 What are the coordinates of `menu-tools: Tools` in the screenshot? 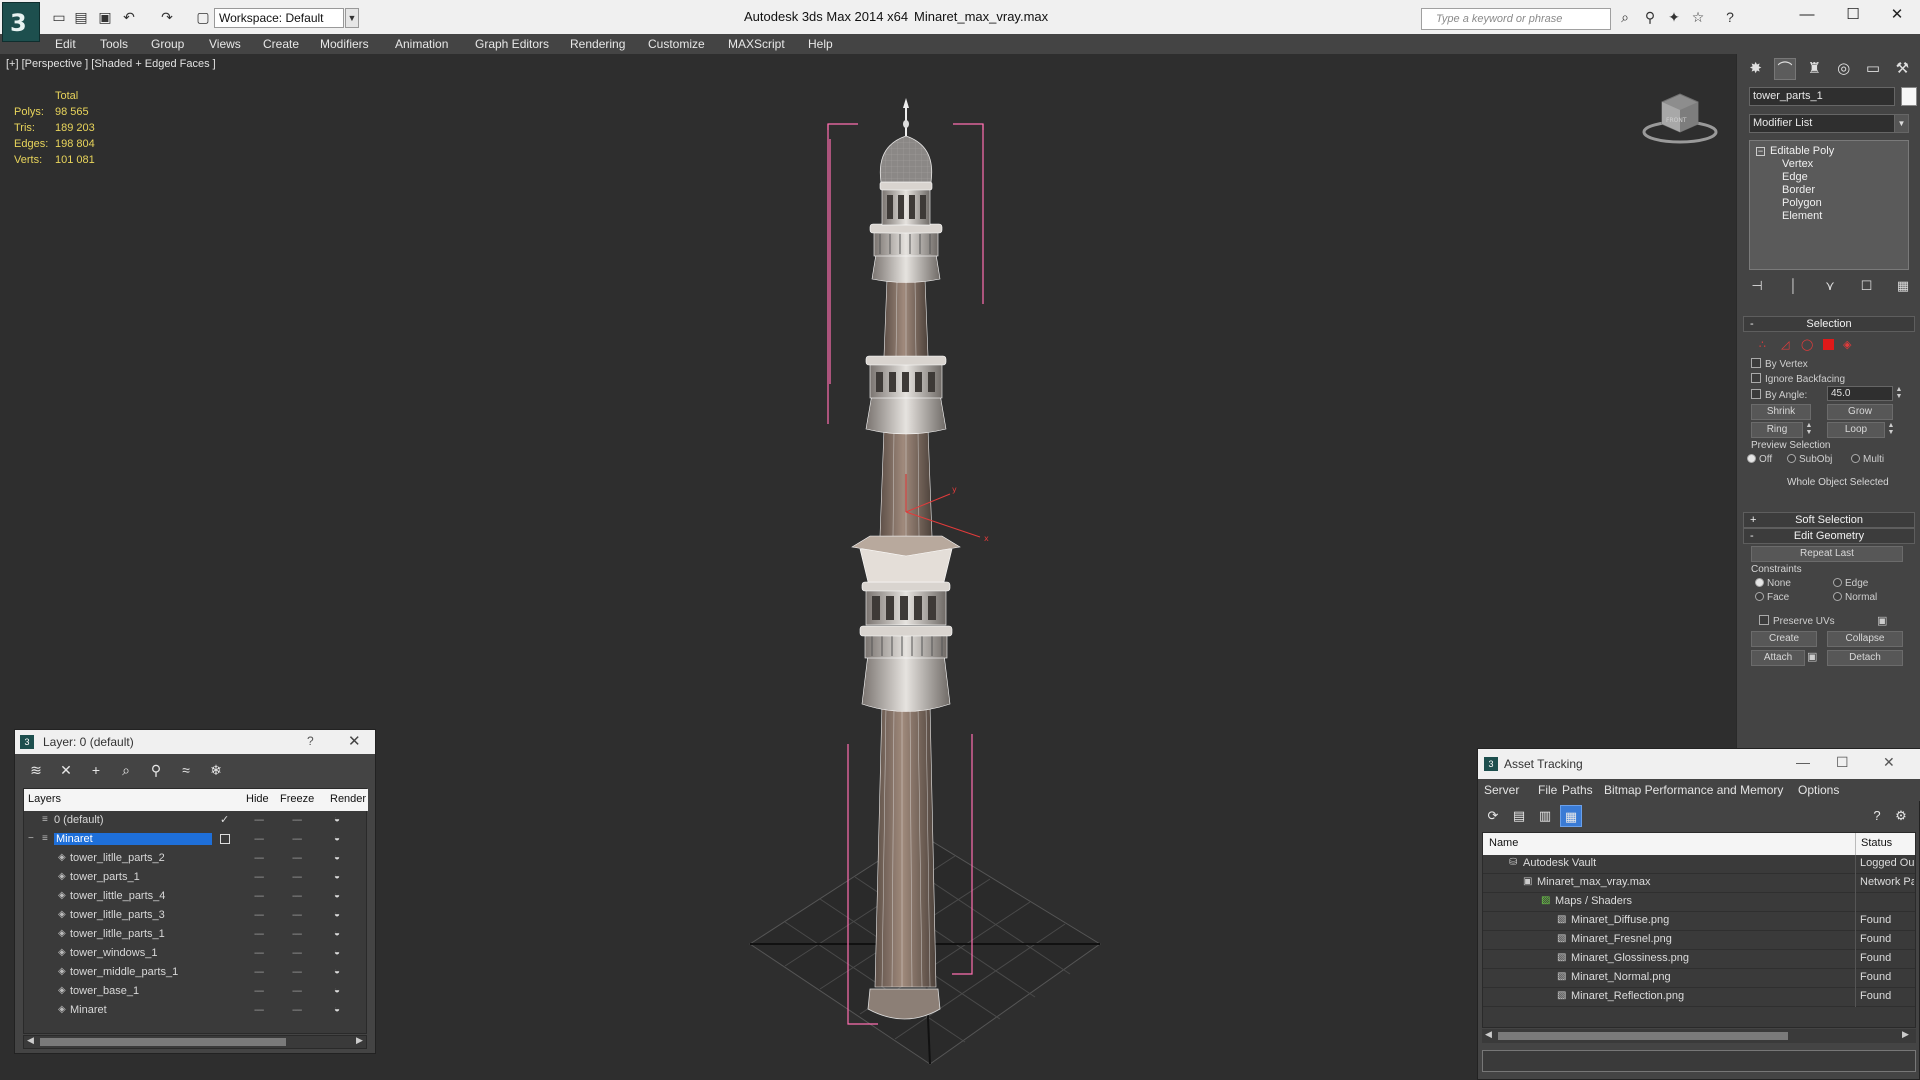 It's located at (114, 44).